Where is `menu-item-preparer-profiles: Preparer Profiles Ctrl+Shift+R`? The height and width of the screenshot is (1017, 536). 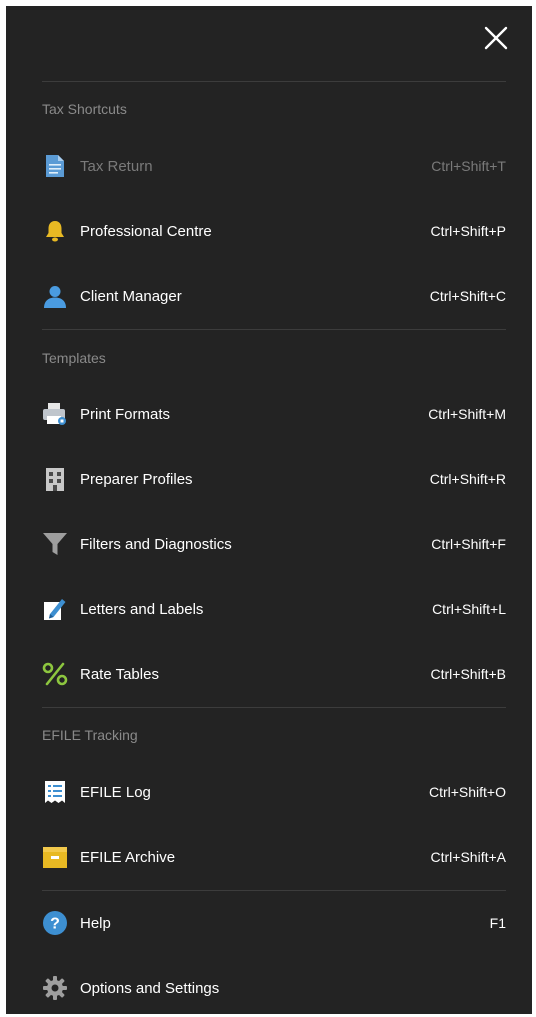 menu-item-preparer-profiles: Preparer Profiles Ctrl+Shift+R is located at coordinates (274, 479).